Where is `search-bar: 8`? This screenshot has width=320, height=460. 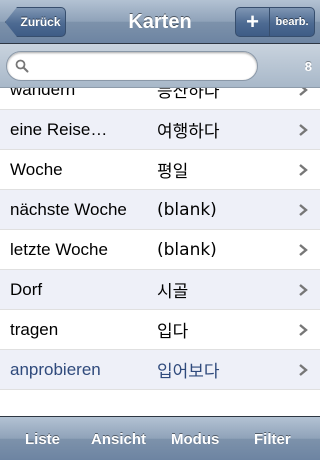
search-bar: 8 is located at coordinates (160, 66).